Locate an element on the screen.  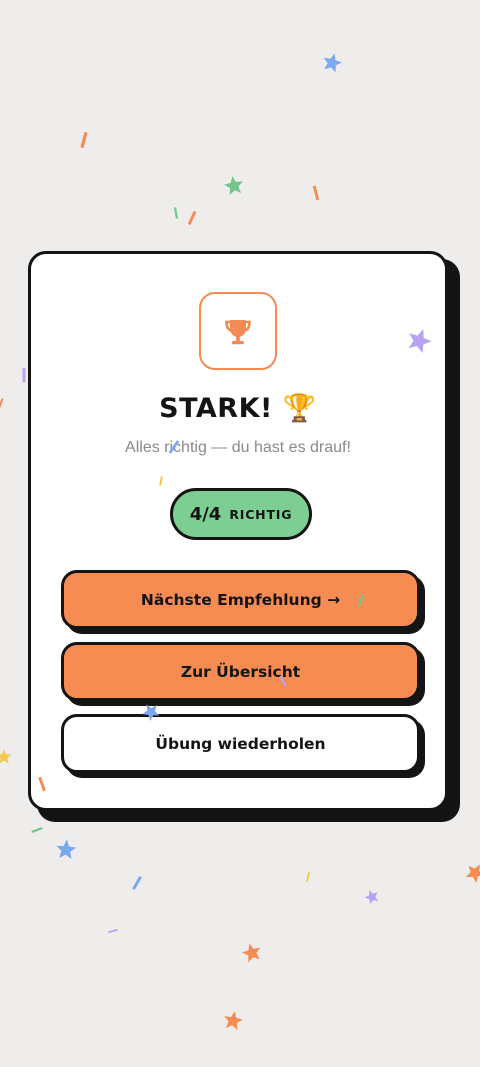
next-recommendation-button: Nächste Empfehlung → is located at coordinates (240, 599).